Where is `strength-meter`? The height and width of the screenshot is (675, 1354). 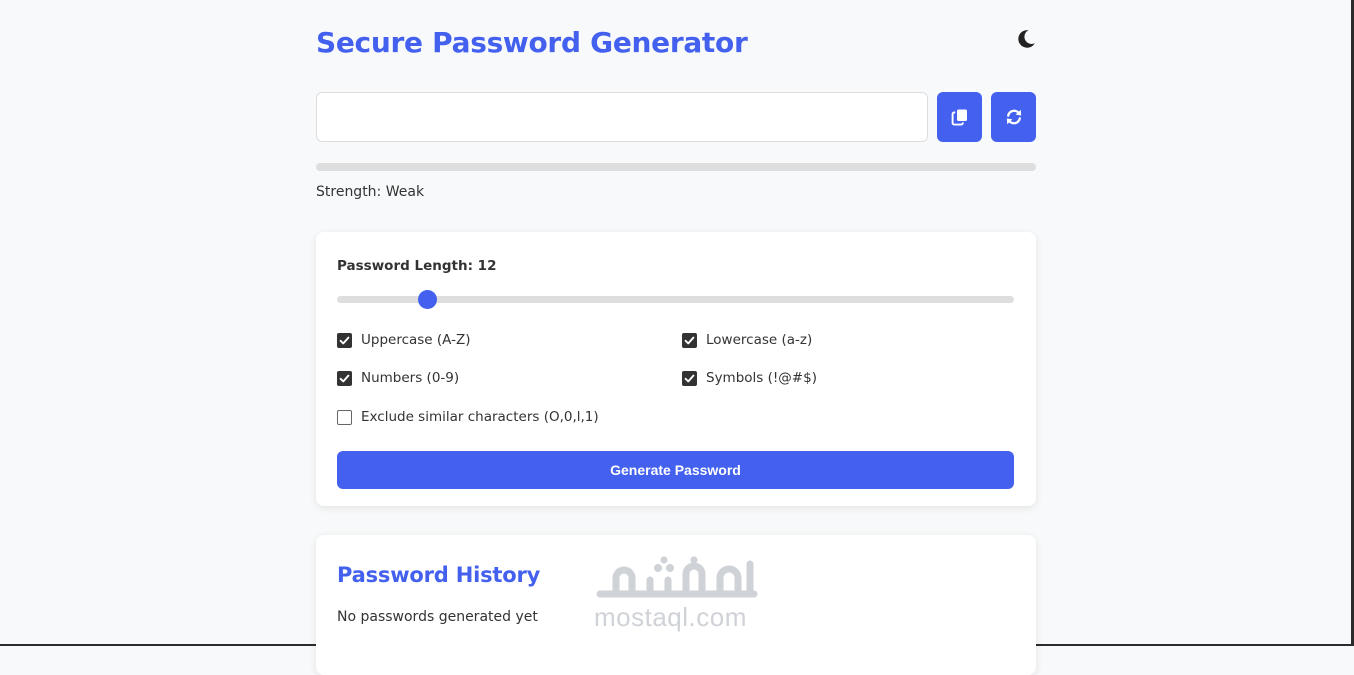 strength-meter is located at coordinates (676, 167).